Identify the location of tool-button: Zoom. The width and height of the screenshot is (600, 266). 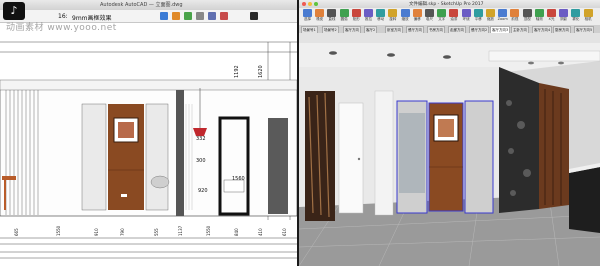
(502, 16).